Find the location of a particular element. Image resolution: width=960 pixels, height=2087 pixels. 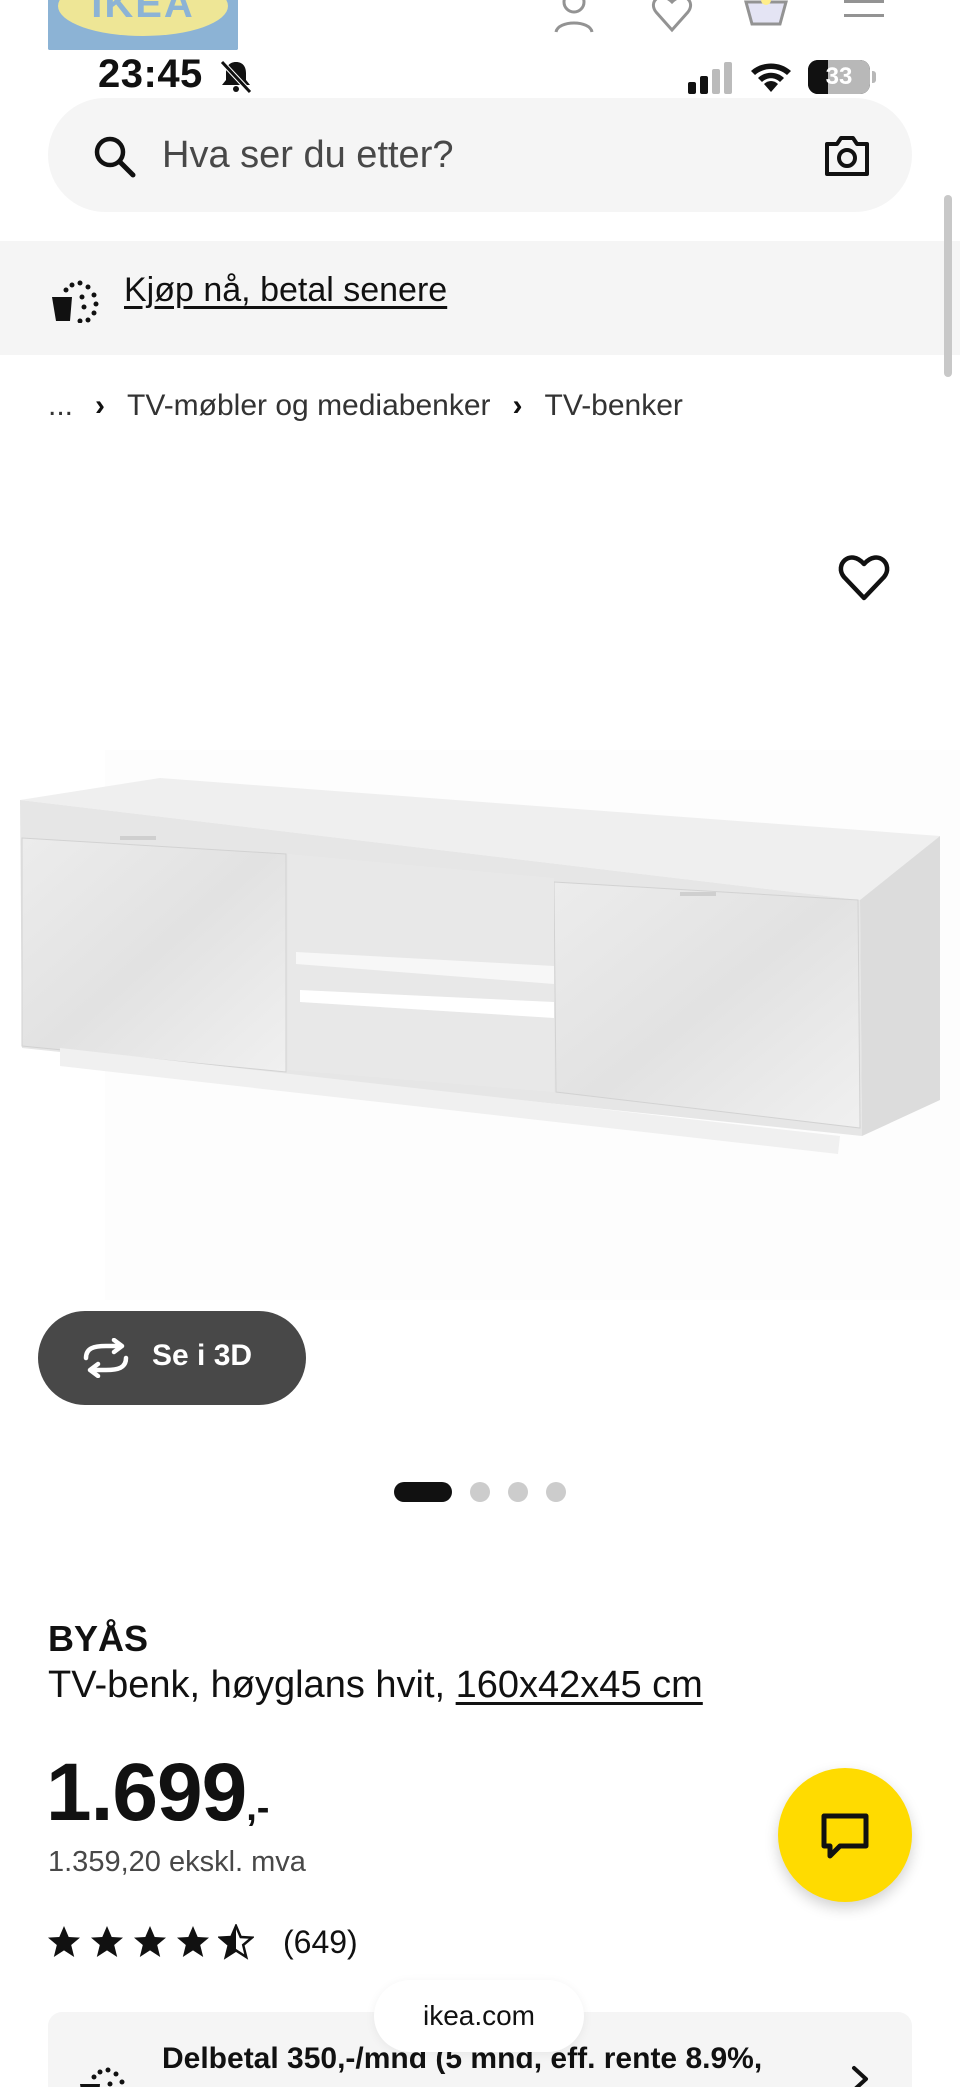

silent-bell-icon is located at coordinates (236, 76).